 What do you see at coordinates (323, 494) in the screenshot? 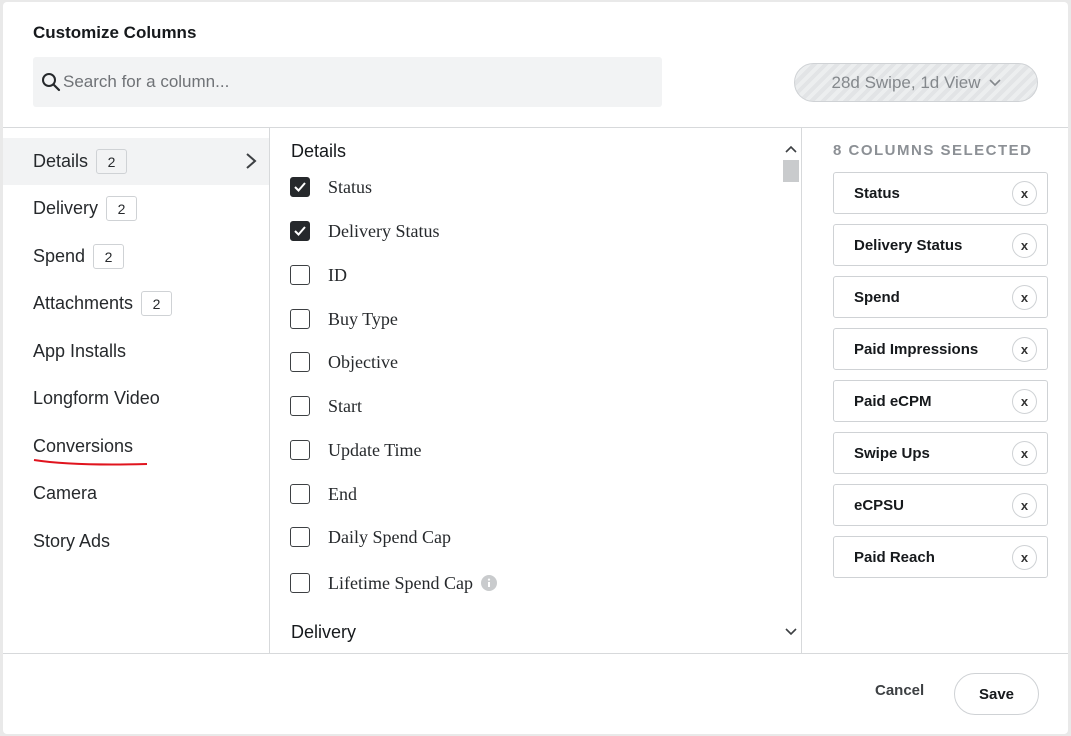
I see `option-end: End` at bounding box center [323, 494].